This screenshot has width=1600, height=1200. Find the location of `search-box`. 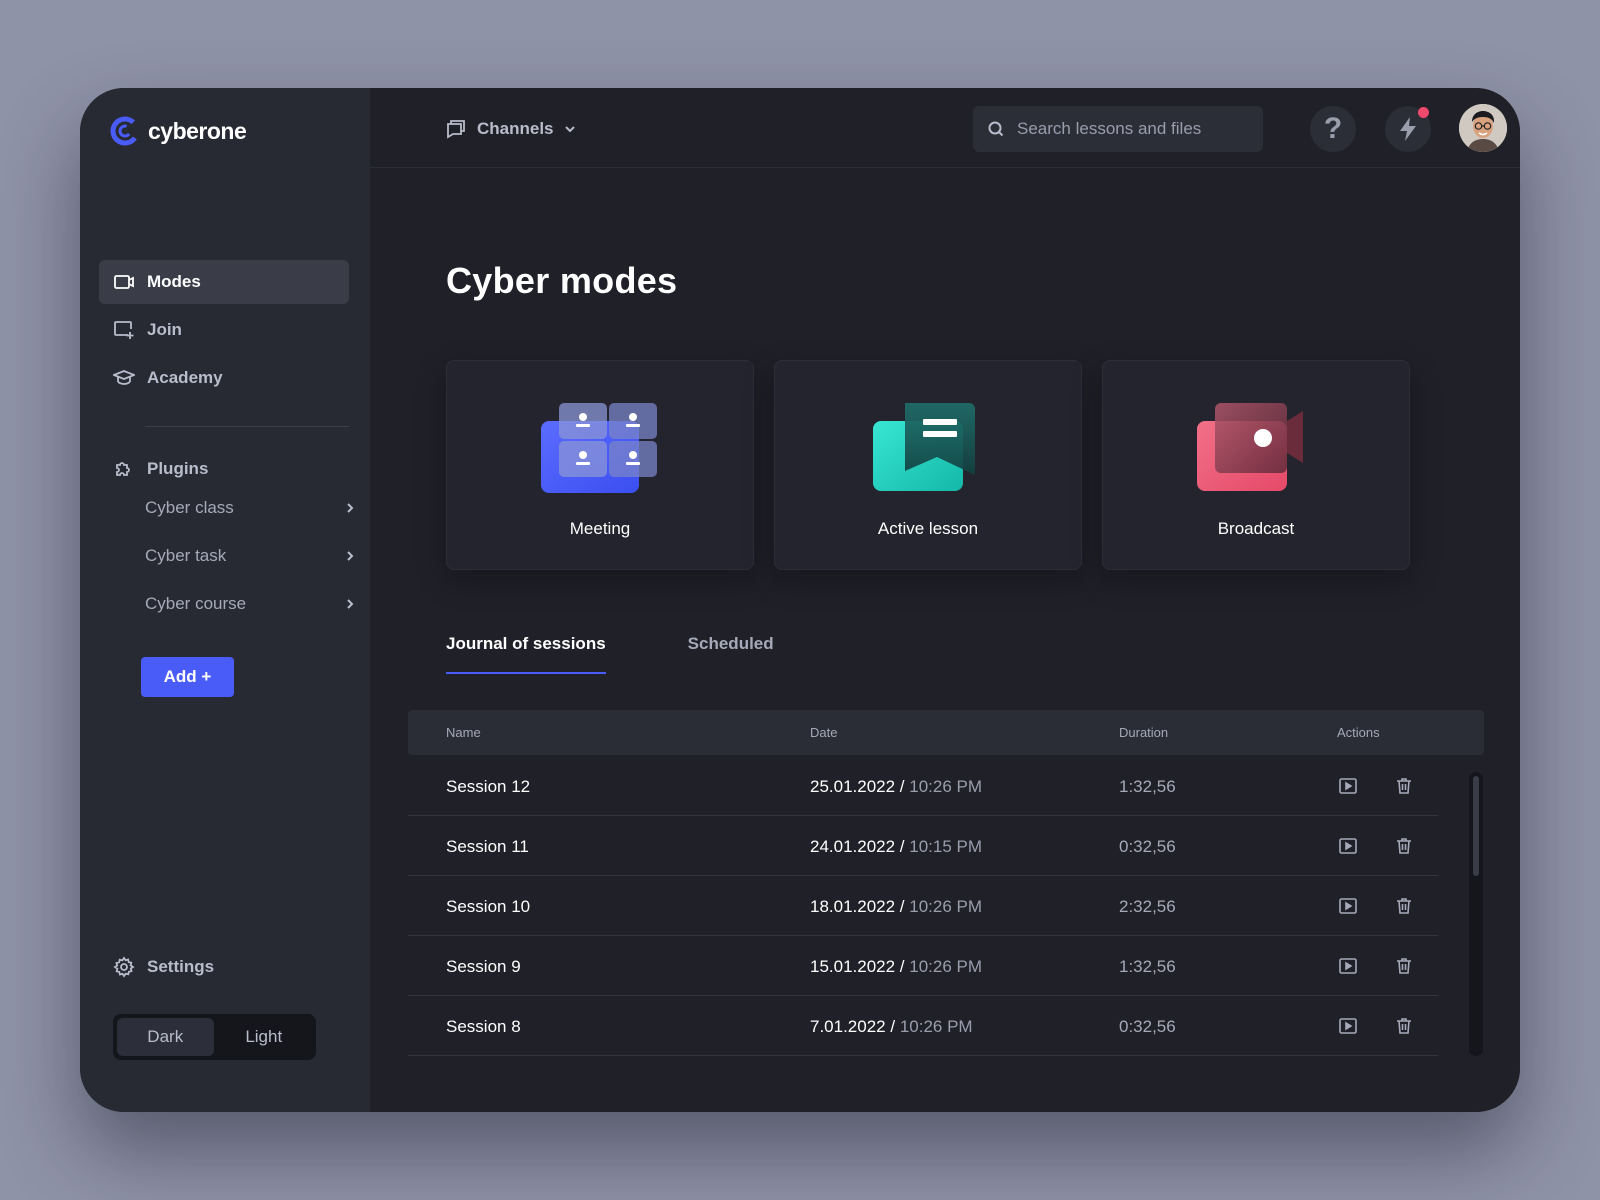

search-box is located at coordinates (1118, 129).